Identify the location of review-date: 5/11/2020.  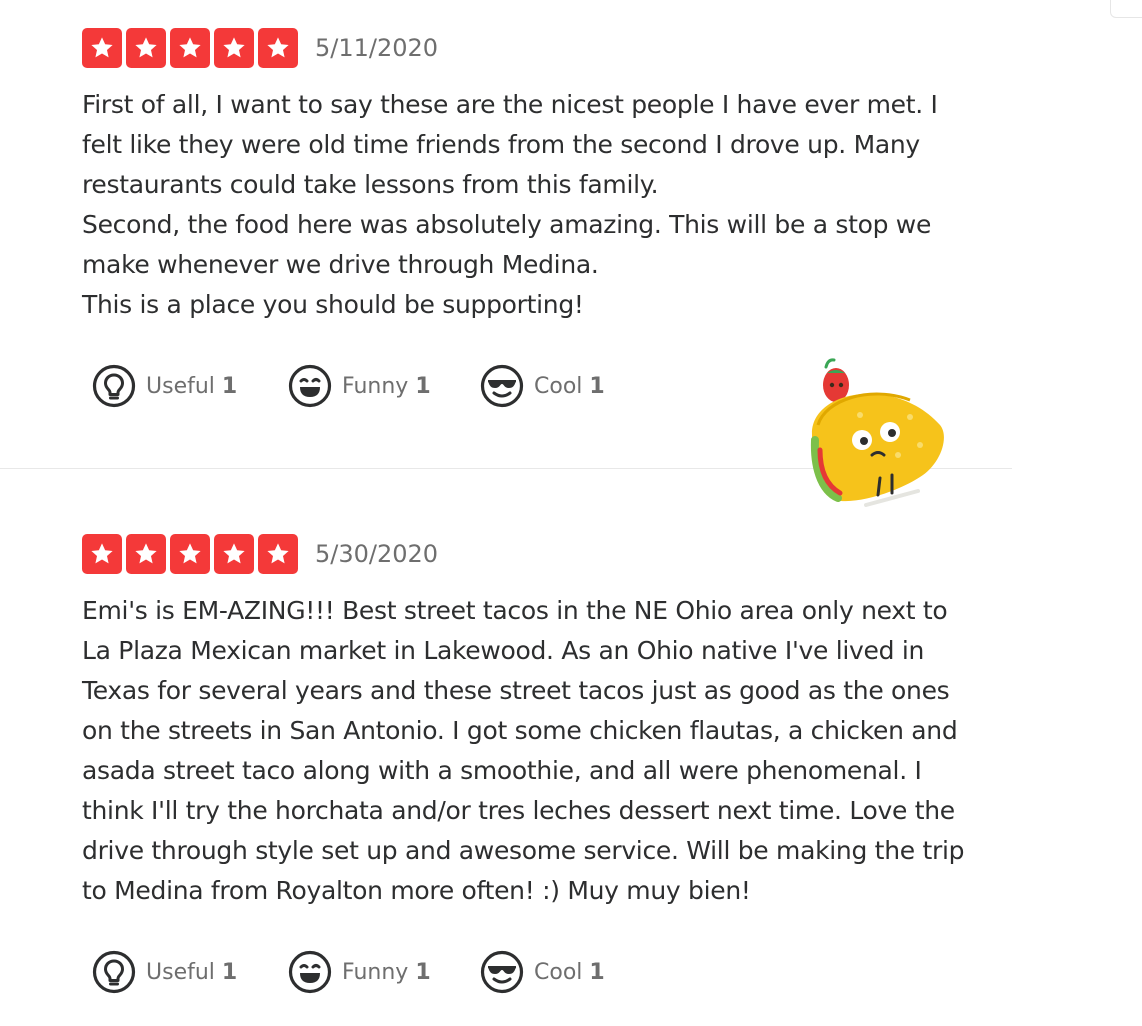
(377, 48).